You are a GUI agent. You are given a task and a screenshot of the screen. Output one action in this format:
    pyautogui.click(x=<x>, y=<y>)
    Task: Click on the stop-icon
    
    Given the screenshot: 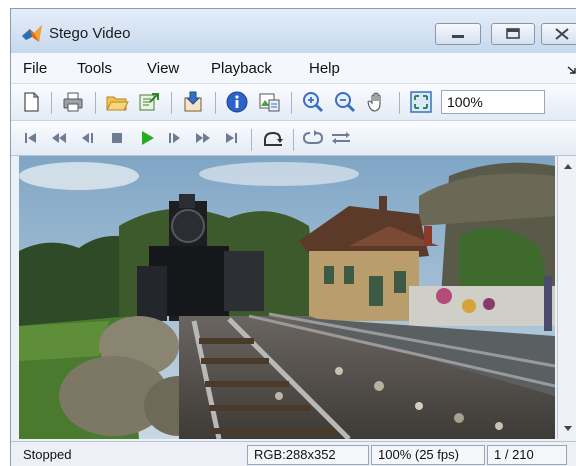 What is the action you would take?
    pyautogui.click(x=117, y=138)
    